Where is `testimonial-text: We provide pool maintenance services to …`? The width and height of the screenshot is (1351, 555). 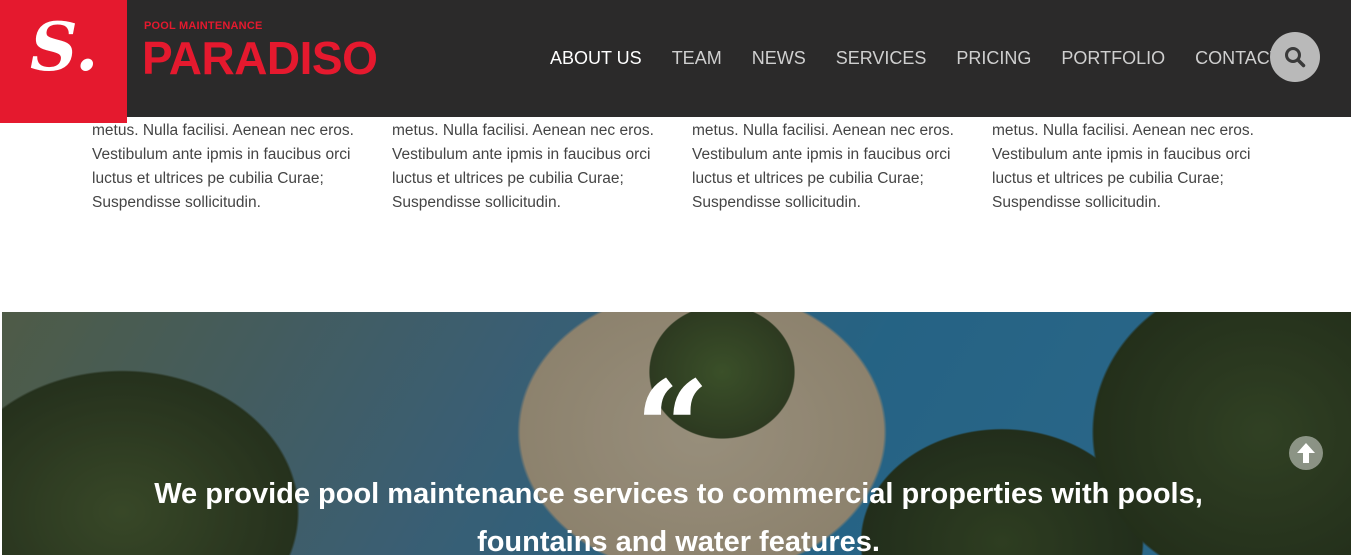 testimonial-text: We provide pool maintenance services to … is located at coordinates (678, 516).